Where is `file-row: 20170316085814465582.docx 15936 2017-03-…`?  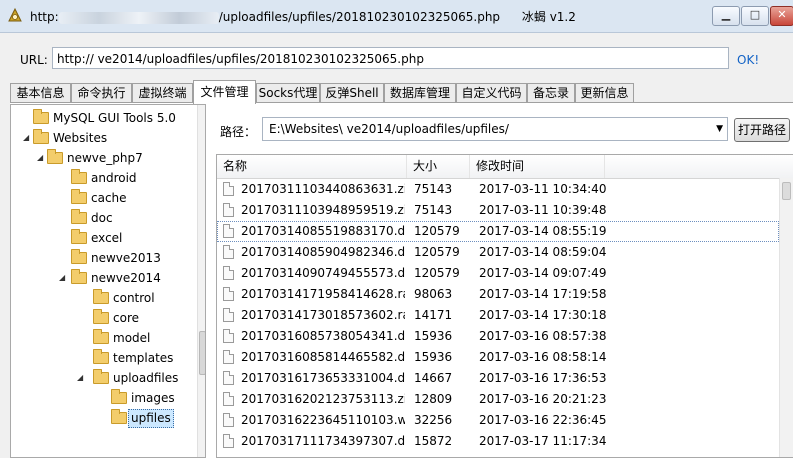
file-row: 20170316085814465582.docx 15936 2017-03-… is located at coordinates (498, 357).